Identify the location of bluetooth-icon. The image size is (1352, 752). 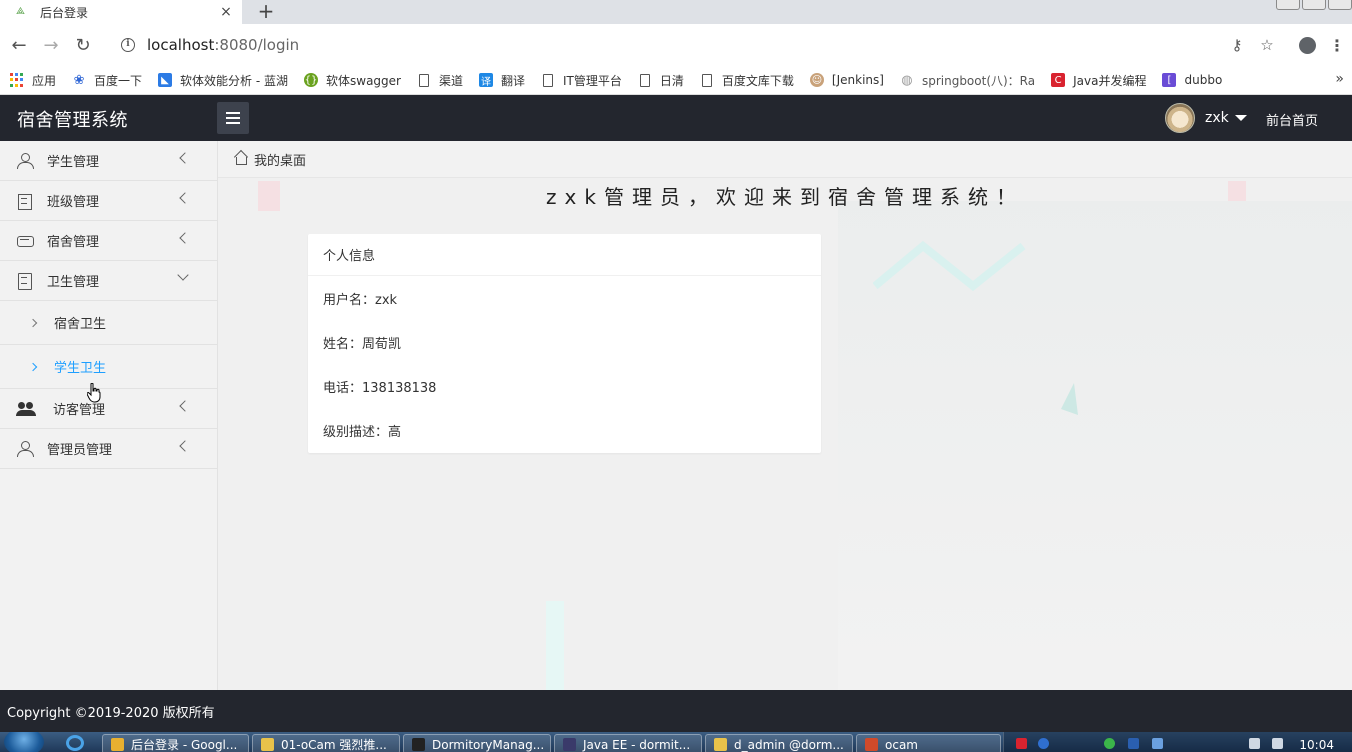
(1133, 743).